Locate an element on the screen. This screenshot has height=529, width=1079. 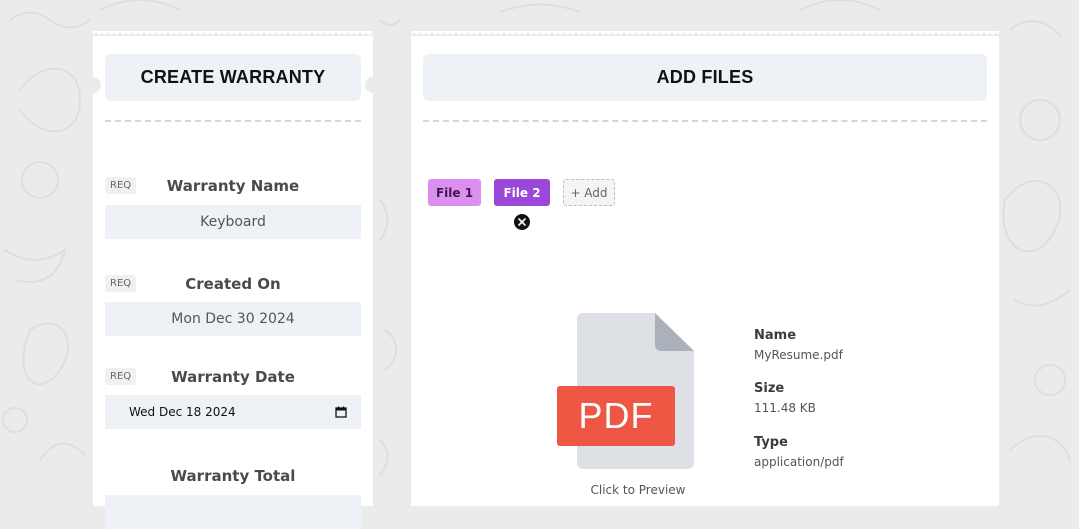
warranty-name-input: Keyboard is located at coordinates (233, 222).